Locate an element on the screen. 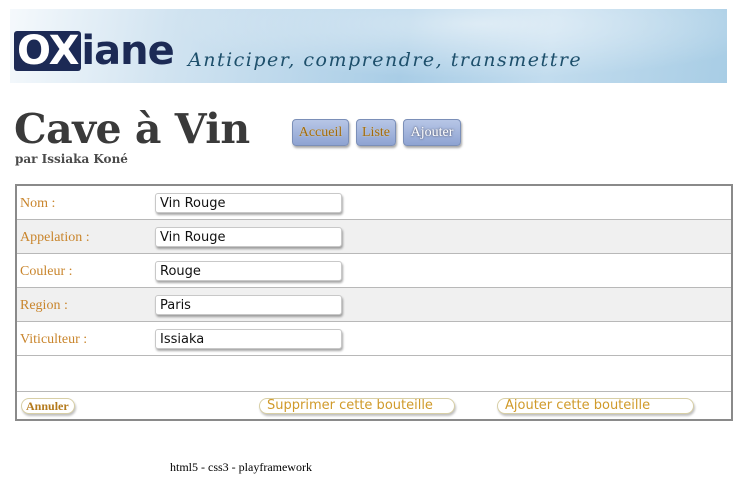 This screenshot has height=484, width=748. form-row-region: Region : is located at coordinates (374, 305).